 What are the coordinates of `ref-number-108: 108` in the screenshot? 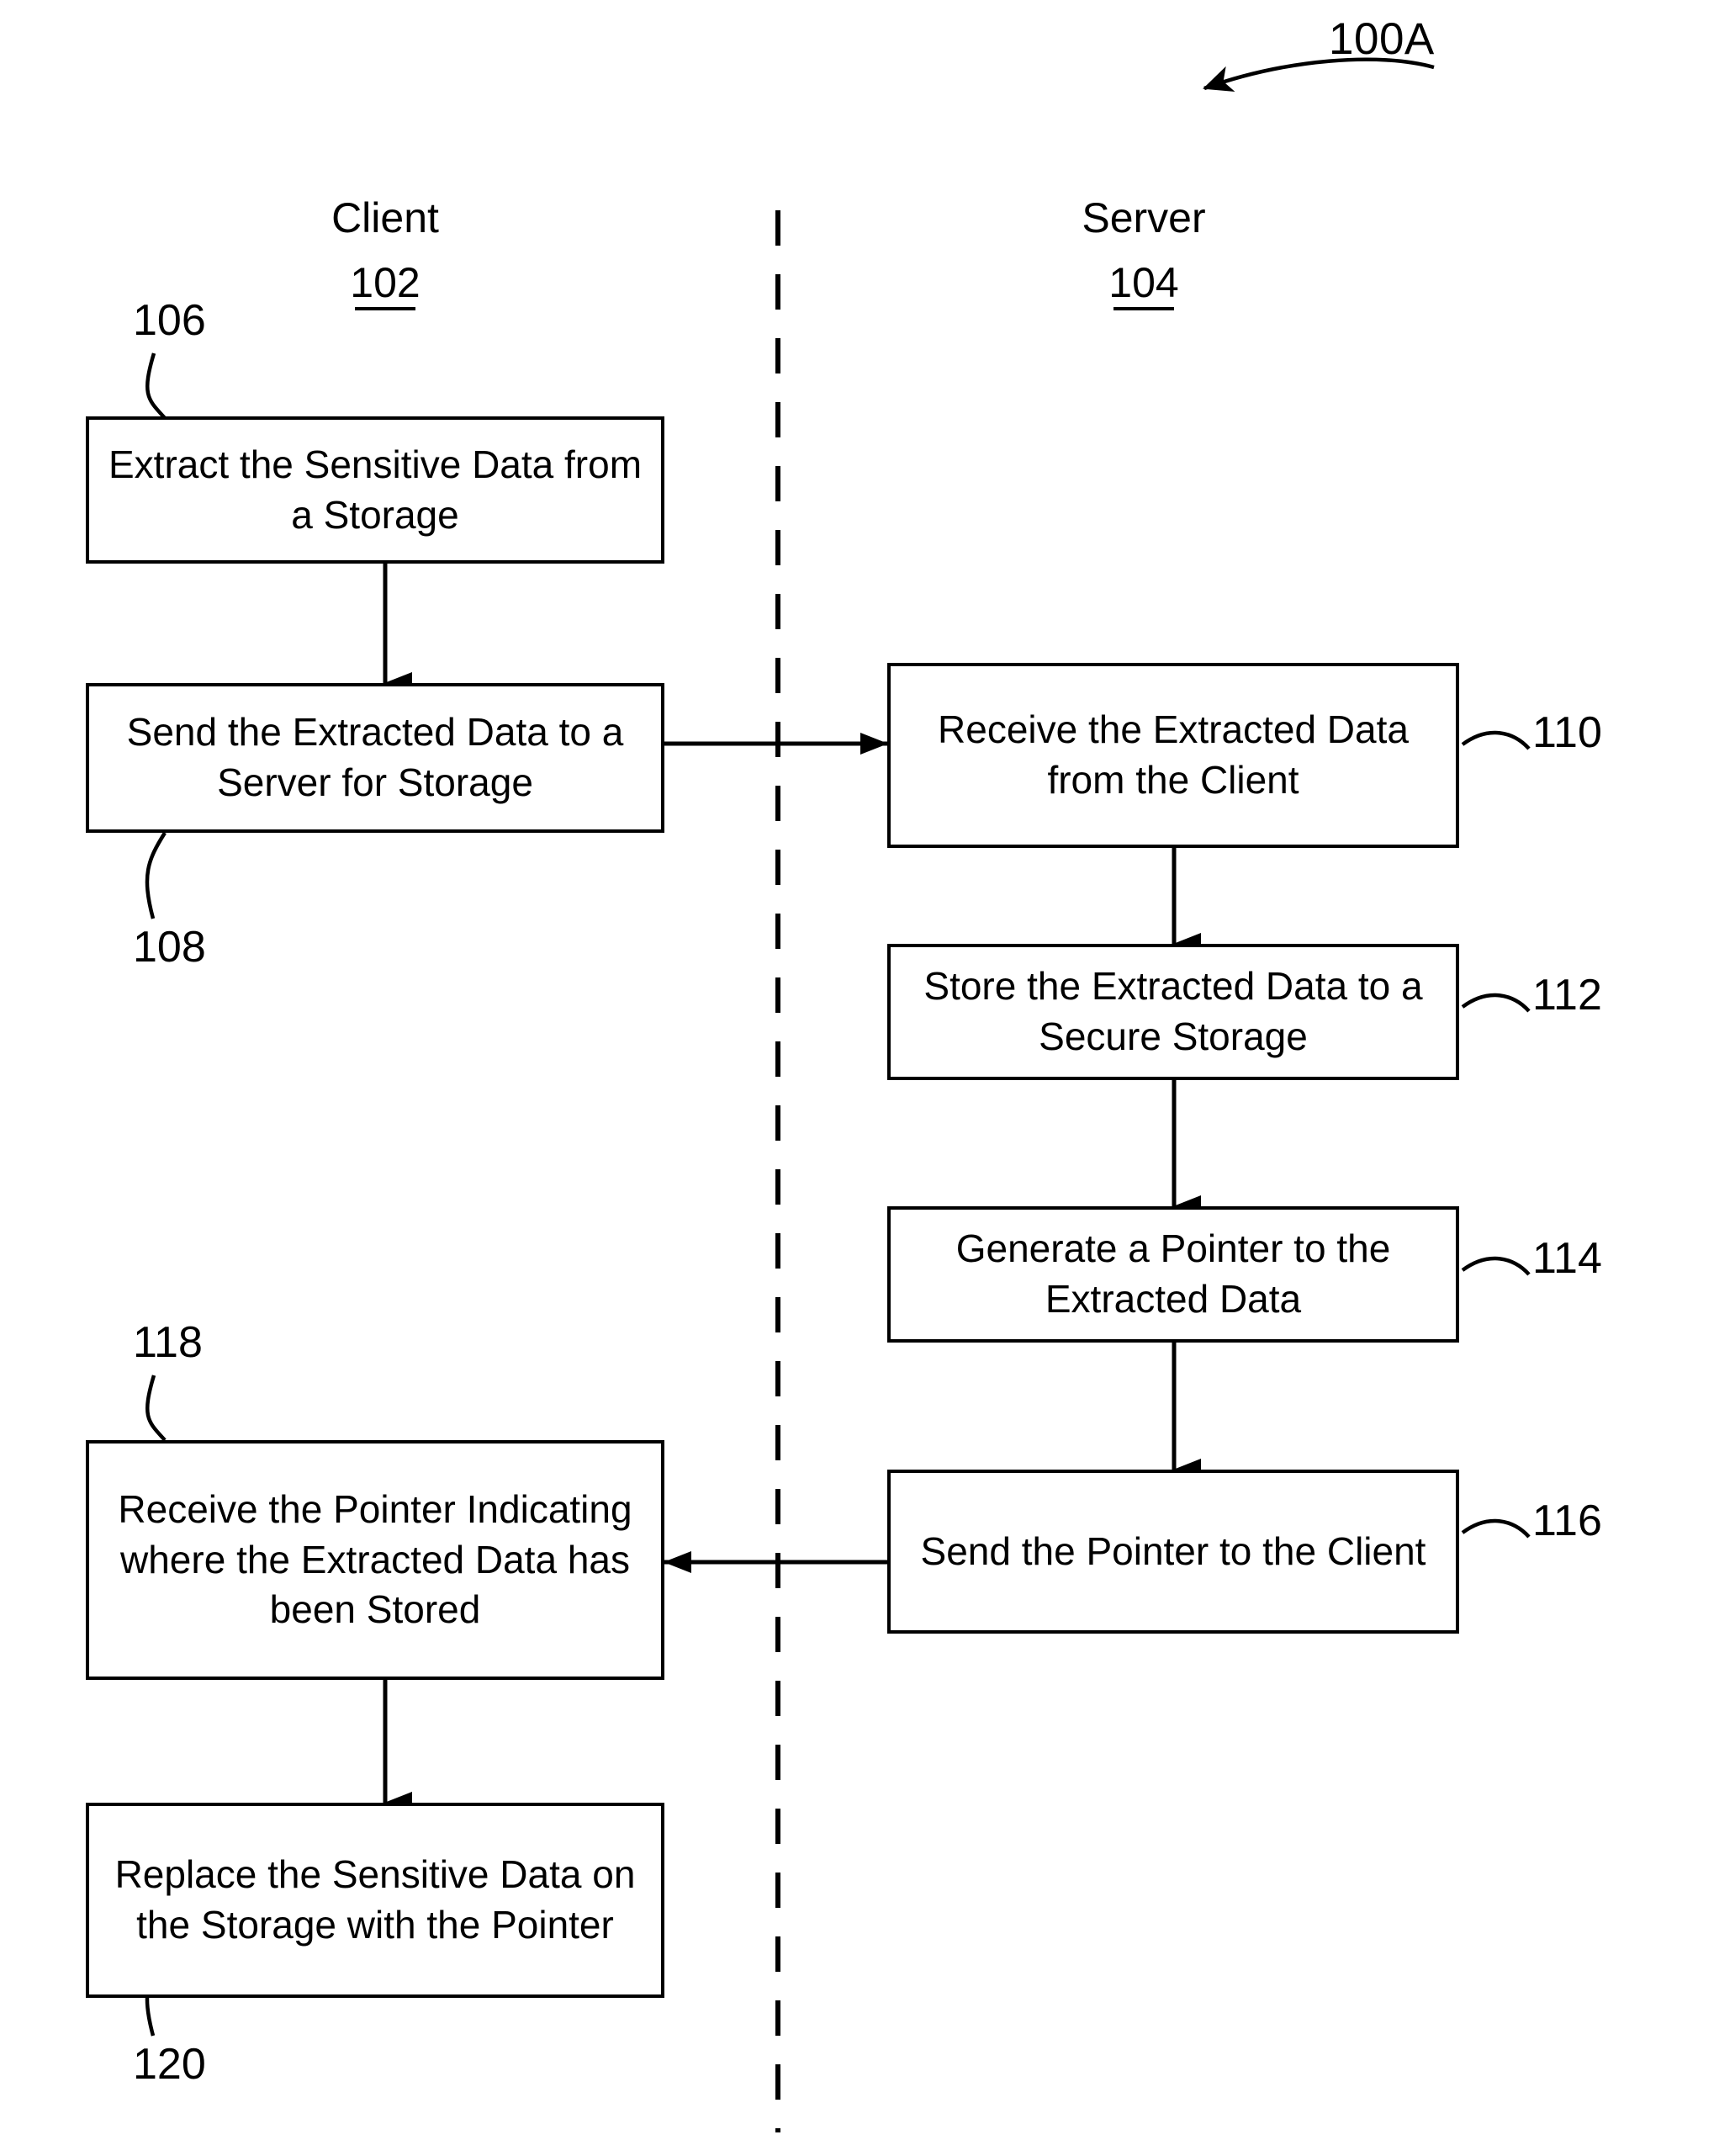 It's located at (169, 947).